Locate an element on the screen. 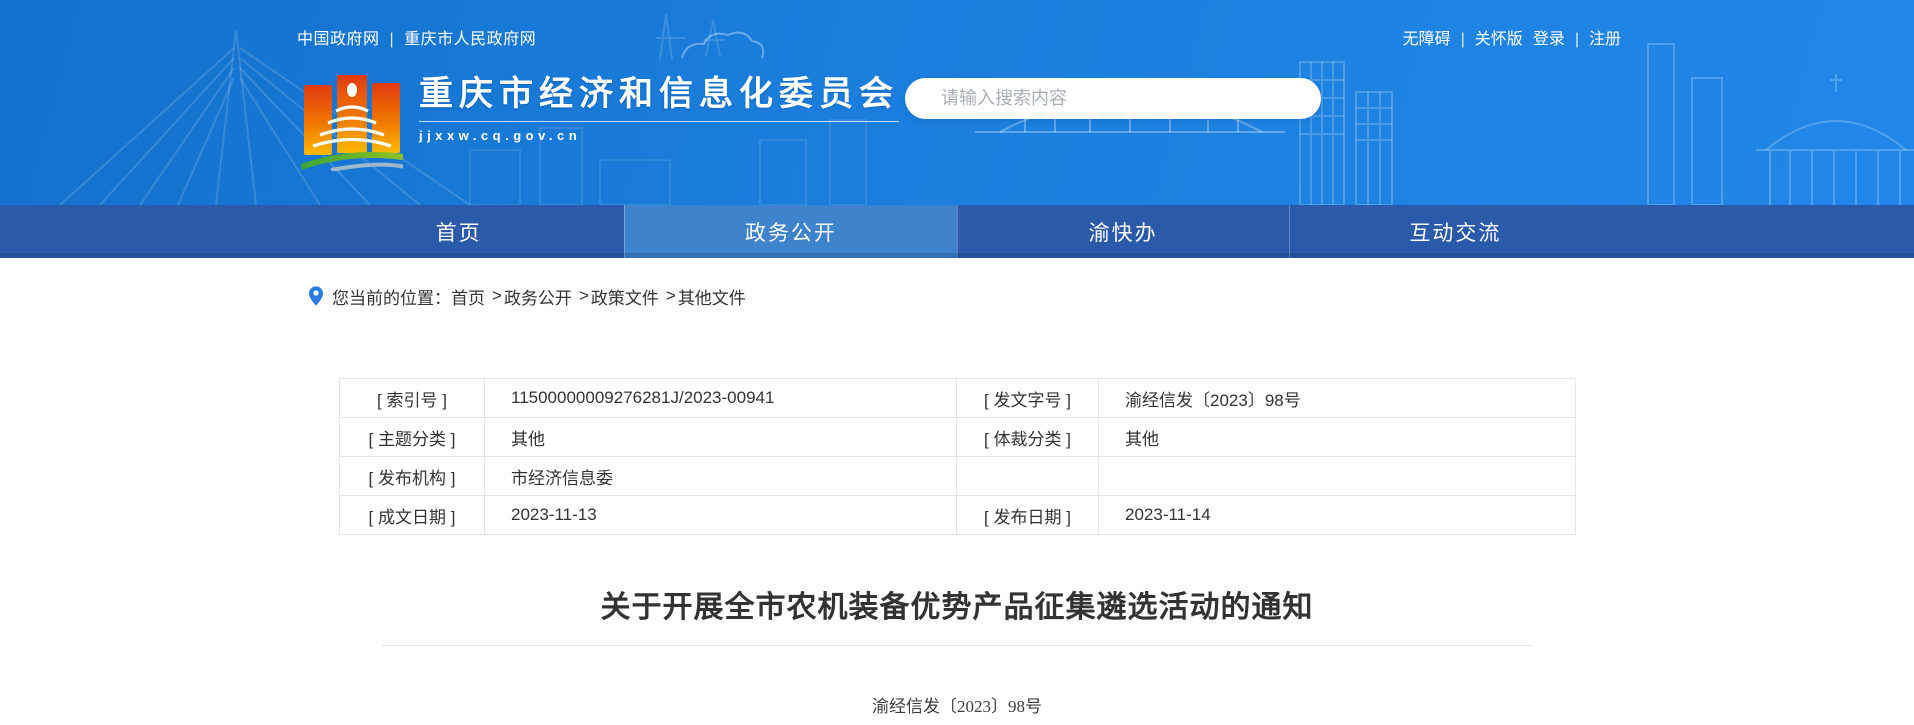  article-doc-number: 渝经信发〔2023〕98号 is located at coordinates (957, 706).